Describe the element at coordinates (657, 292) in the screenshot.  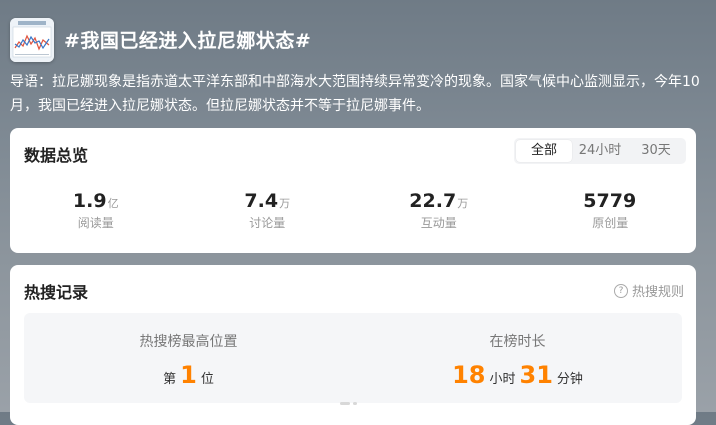
I see `hot-rules-label: 热搜规则` at that location.